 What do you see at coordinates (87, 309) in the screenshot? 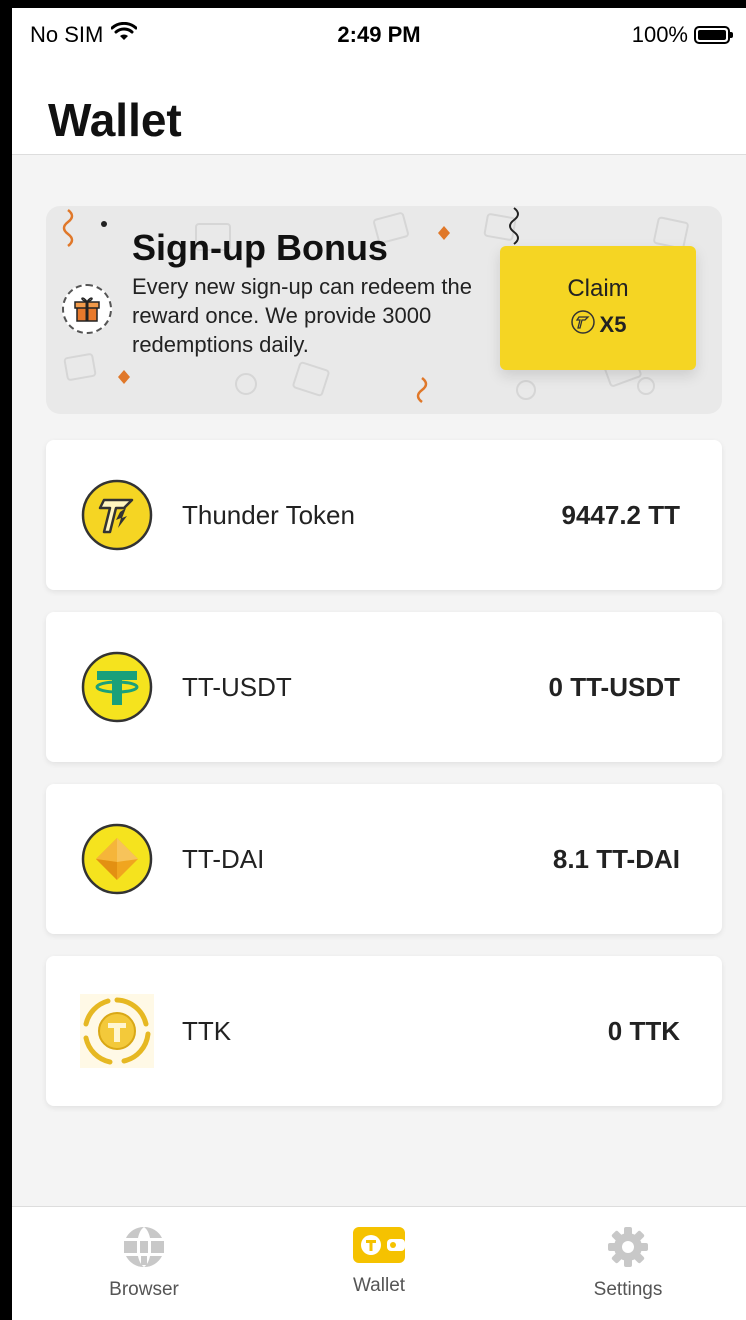
I see `gift-icon` at bounding box center [87, 309].